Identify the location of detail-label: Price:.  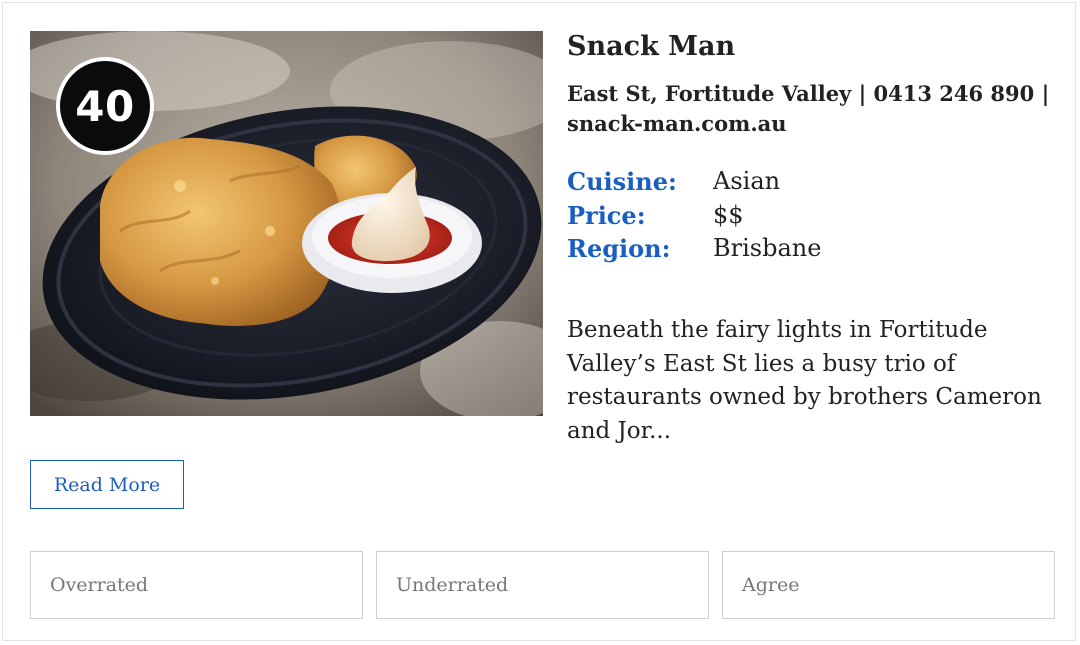
(606, 215).